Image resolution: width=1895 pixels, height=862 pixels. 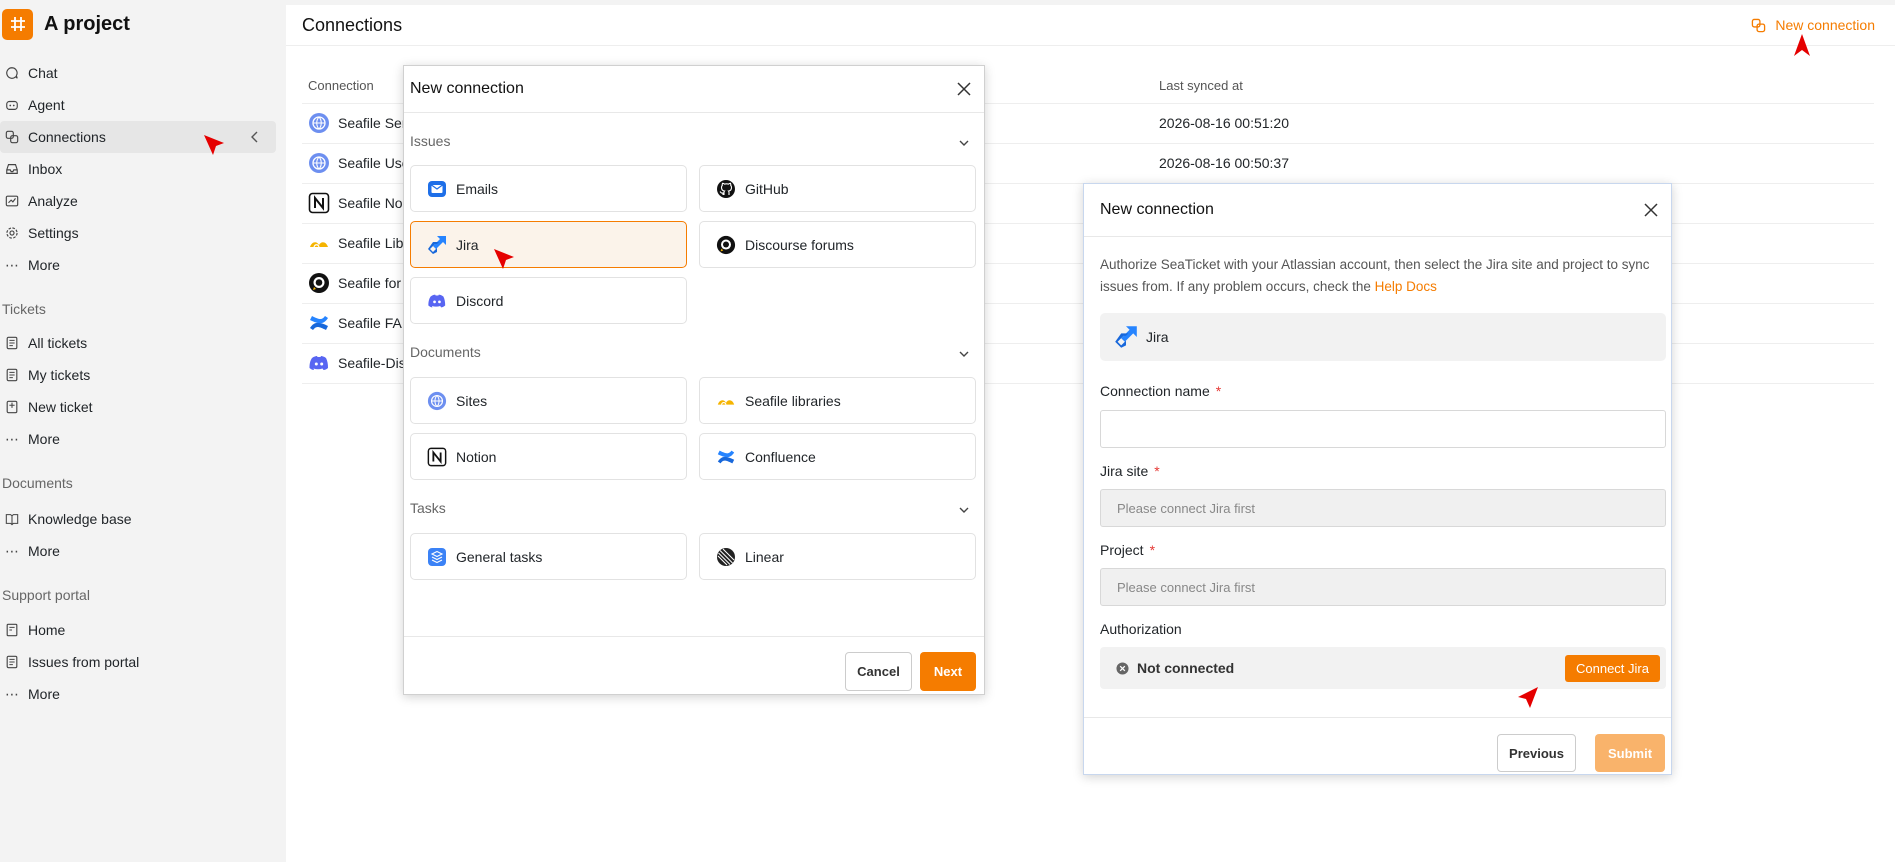 I want to click on authorization-box: Not connected Connect Jira, so click(x=1383, y=668).